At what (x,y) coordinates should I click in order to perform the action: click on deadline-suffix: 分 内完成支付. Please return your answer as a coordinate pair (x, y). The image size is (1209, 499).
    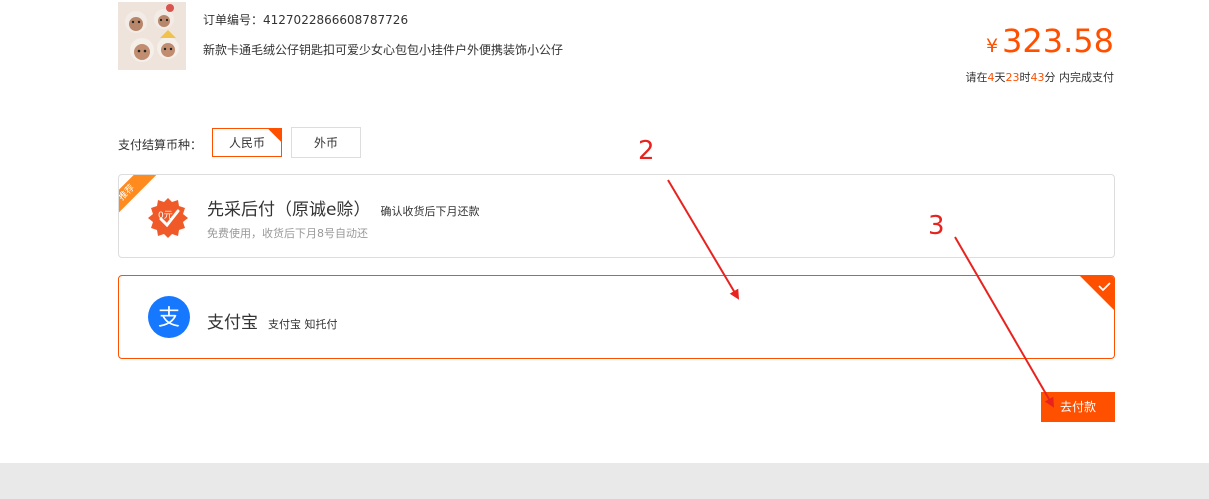
    Looking at the image, I should click on (1079, 77).